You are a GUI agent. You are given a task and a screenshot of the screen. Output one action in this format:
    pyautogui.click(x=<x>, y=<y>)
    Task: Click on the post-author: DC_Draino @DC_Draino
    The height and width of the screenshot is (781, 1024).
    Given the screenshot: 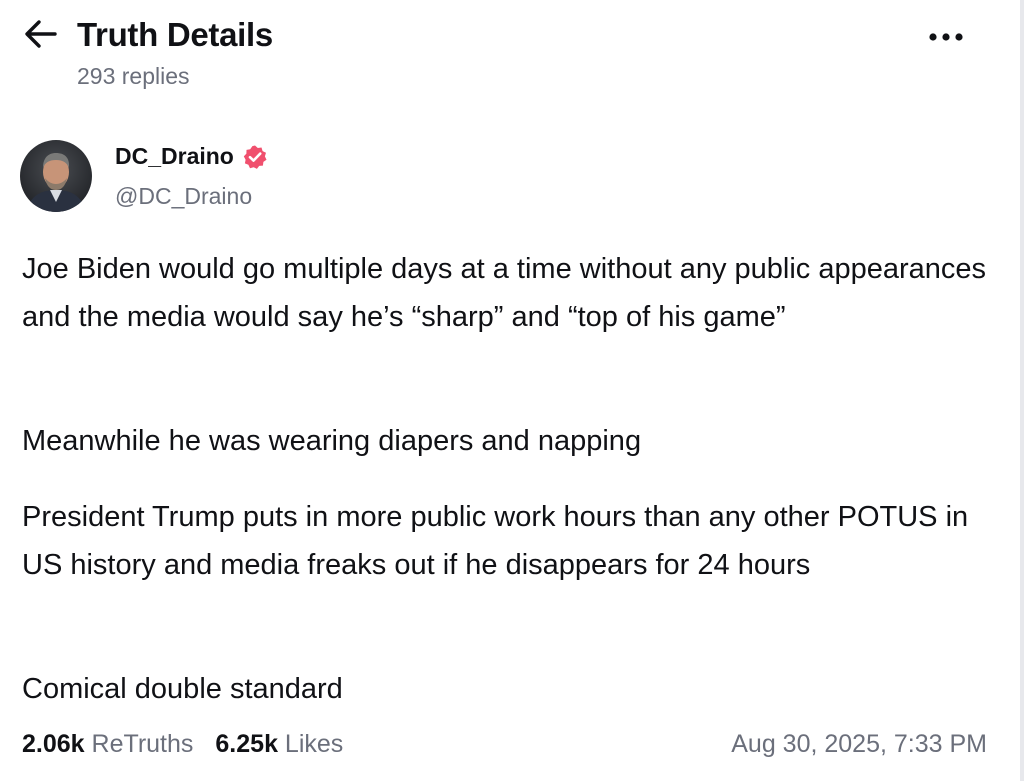 What is the action you would take?
    pyautogui.click(x=320, y=180)
    